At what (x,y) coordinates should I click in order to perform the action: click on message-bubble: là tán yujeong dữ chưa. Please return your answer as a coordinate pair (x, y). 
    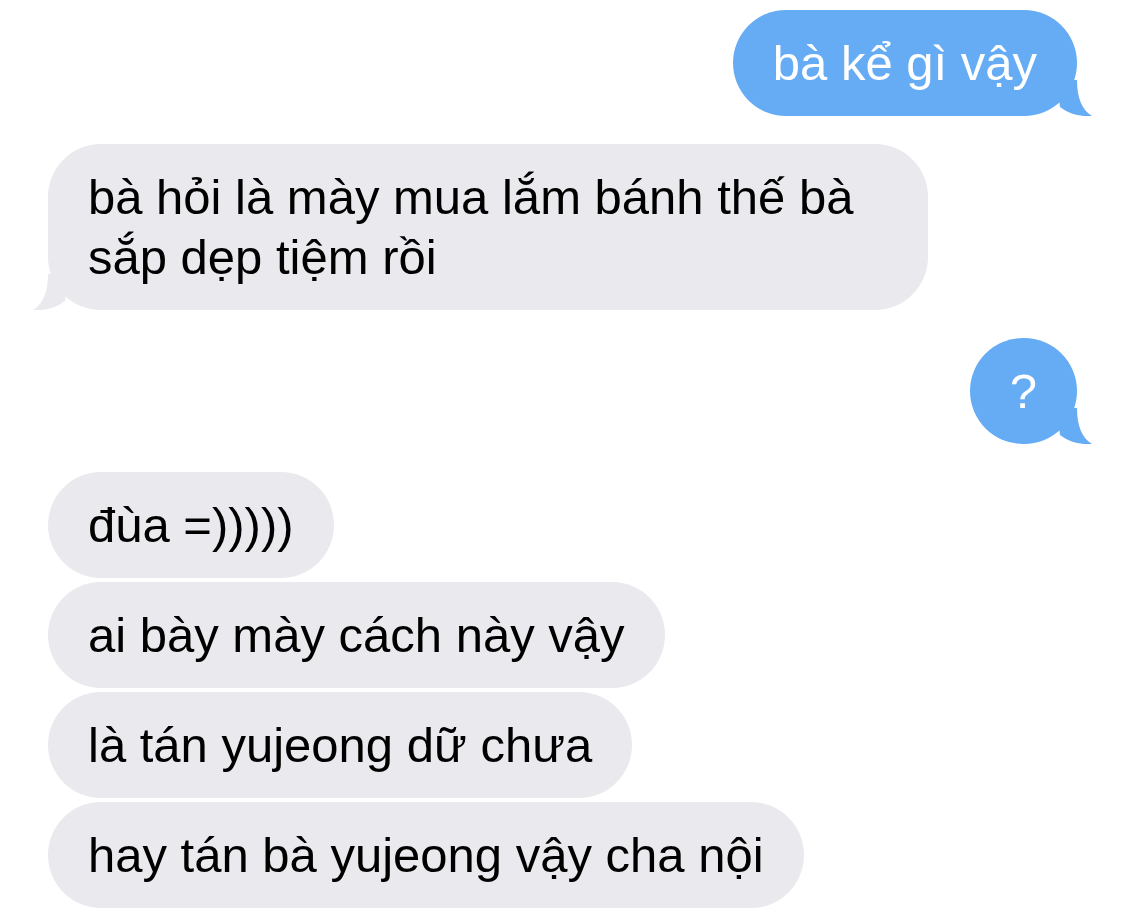
    Looking at the image, I should click on (340, 745).